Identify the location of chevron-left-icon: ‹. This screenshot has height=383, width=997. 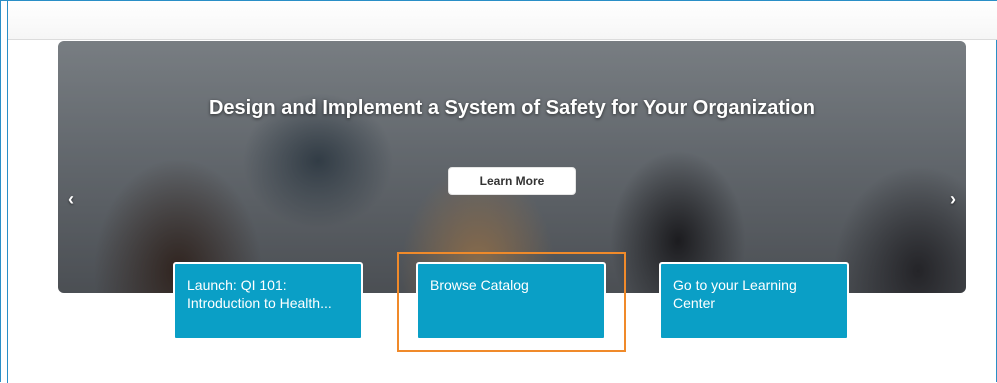
(71, 199).